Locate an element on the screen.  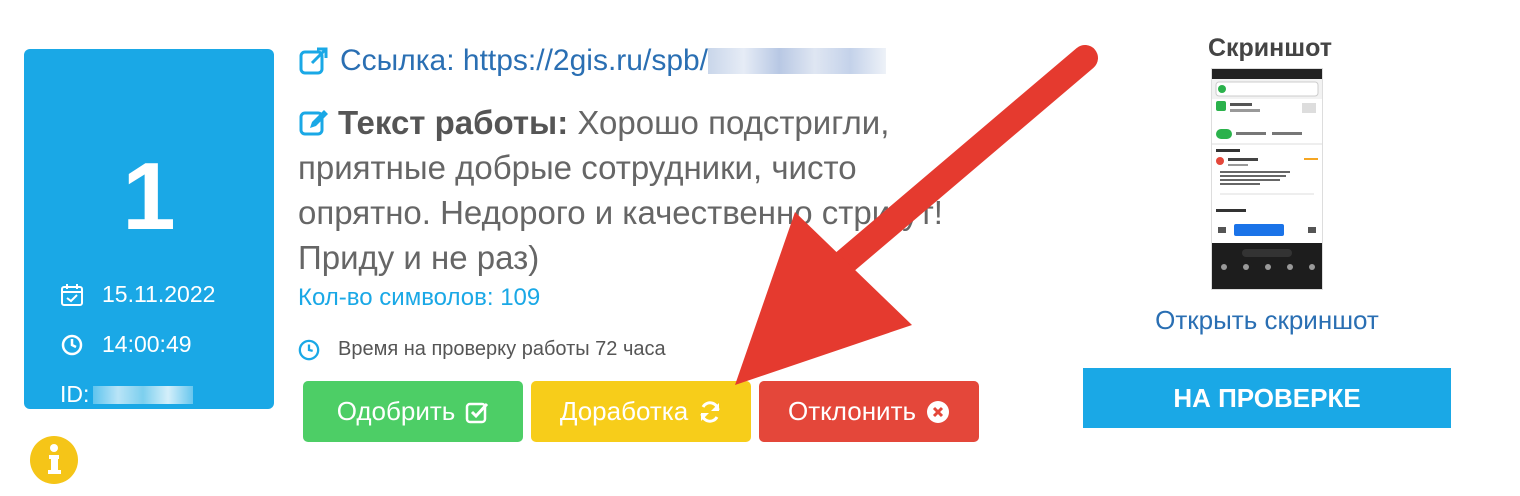
approve-label: Одобрить is located at coordinates (396, 411).